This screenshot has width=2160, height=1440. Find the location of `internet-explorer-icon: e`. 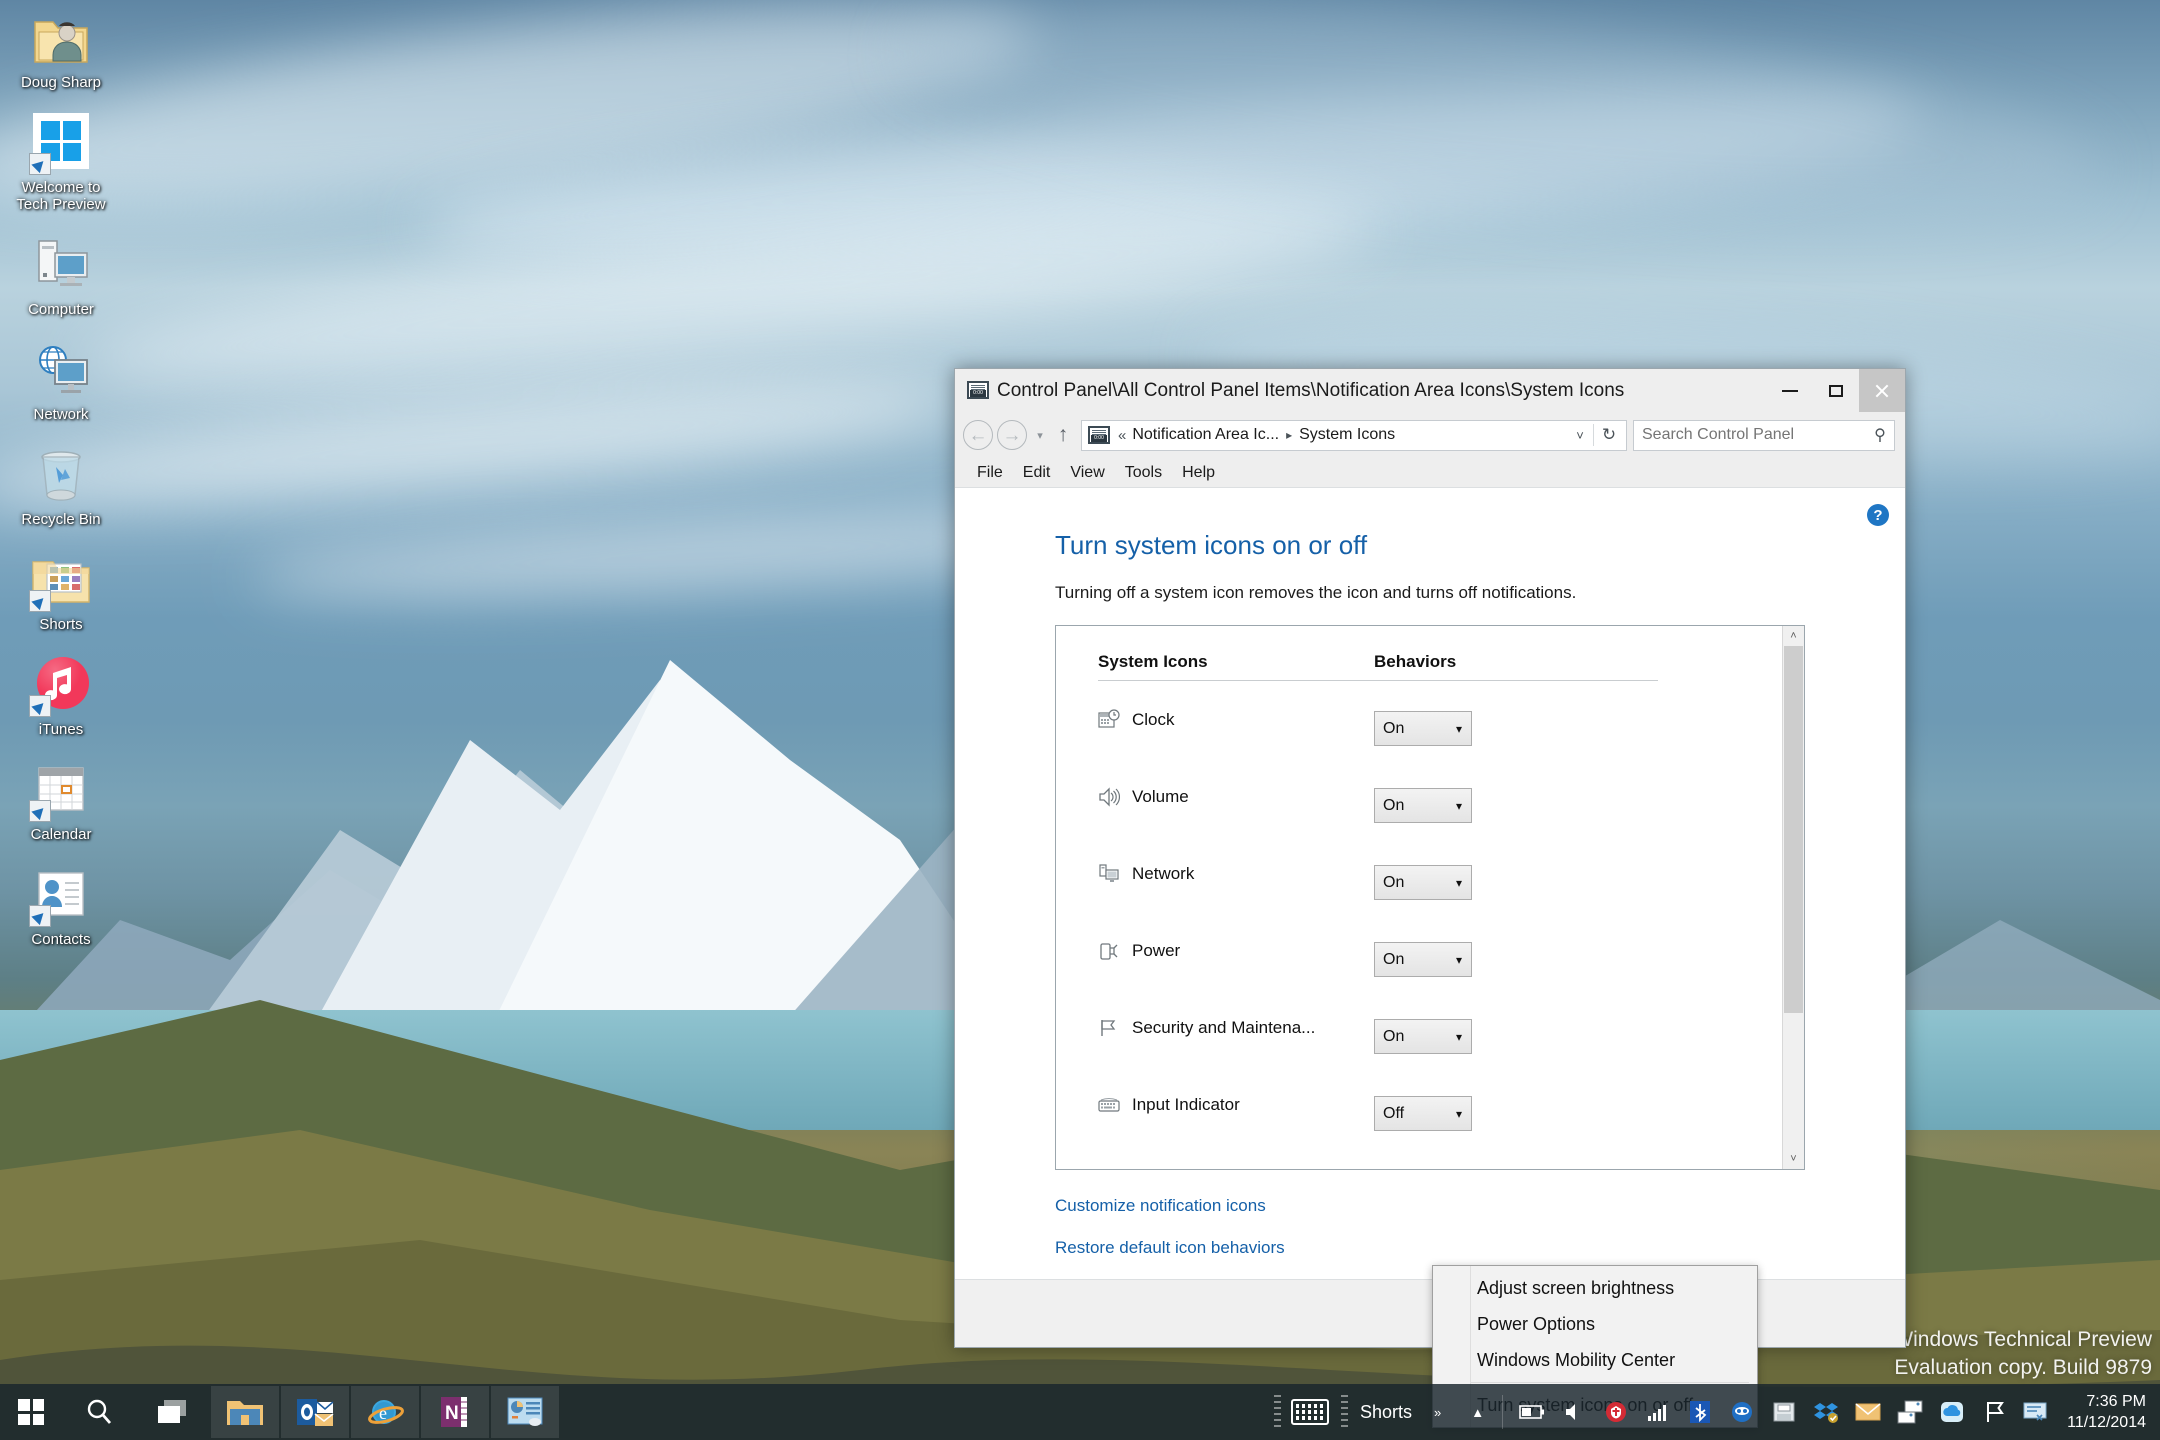

internet-explorer-icon: e is located at coordinates (386, 1412).